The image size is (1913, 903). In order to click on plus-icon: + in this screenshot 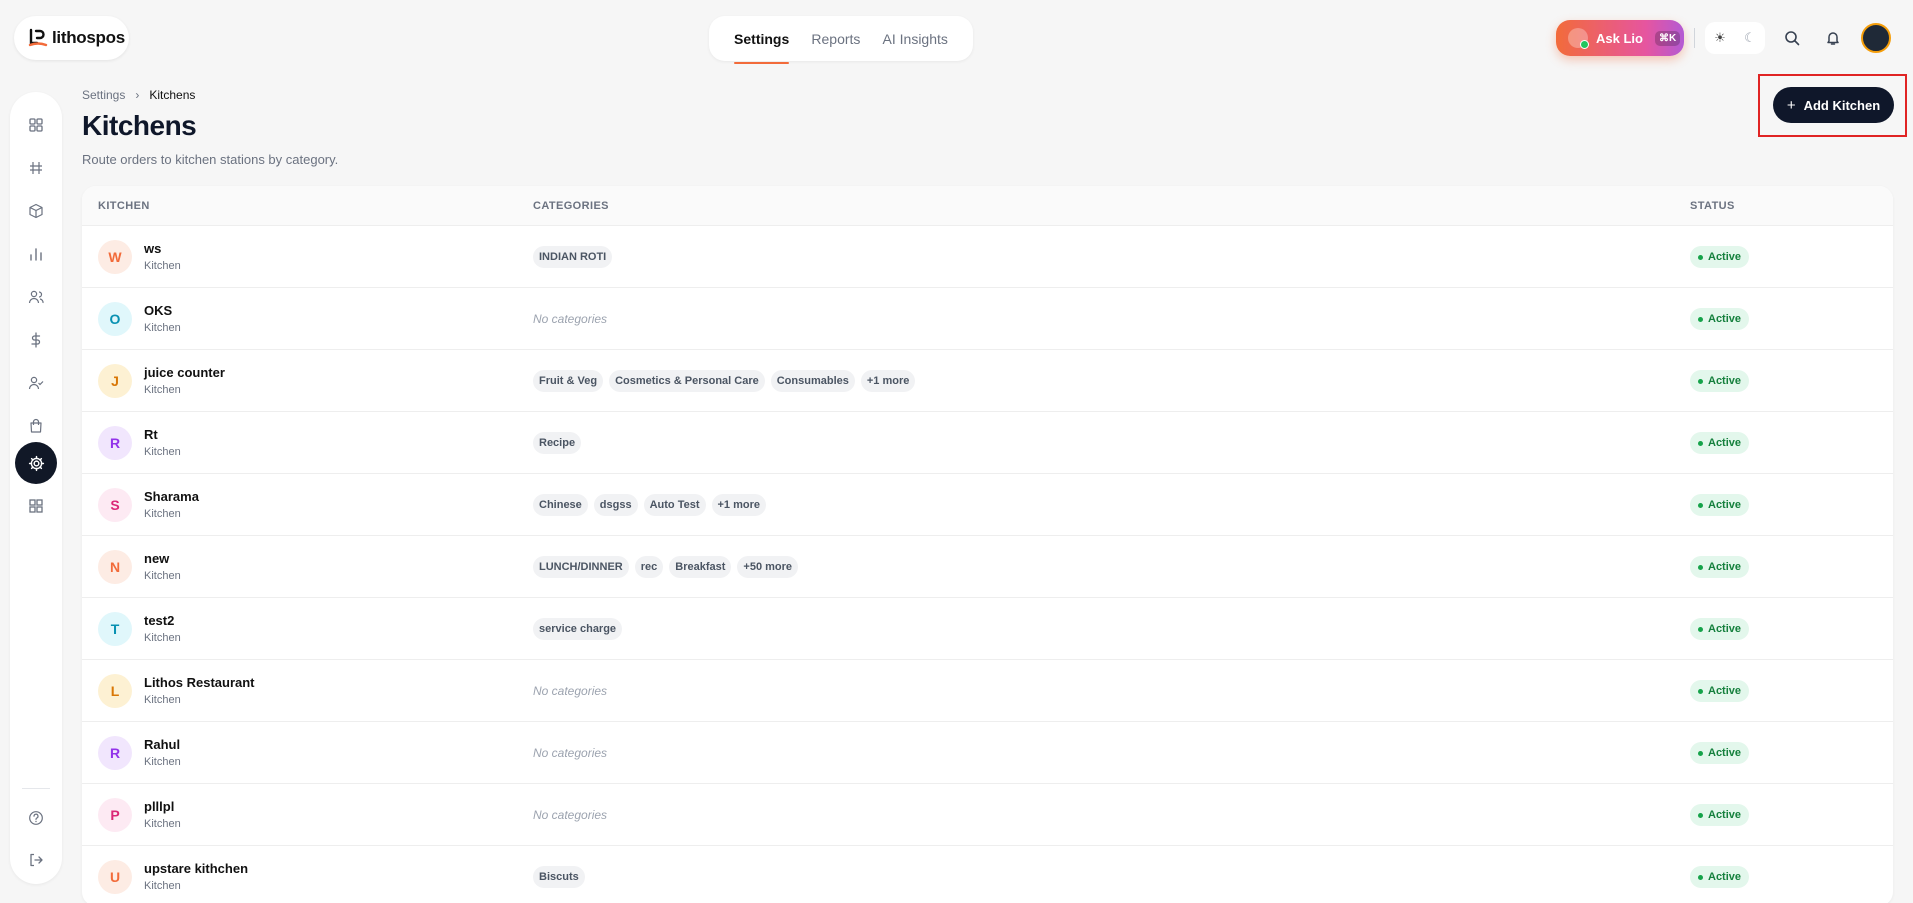, I will do `click(1791, 105)`.